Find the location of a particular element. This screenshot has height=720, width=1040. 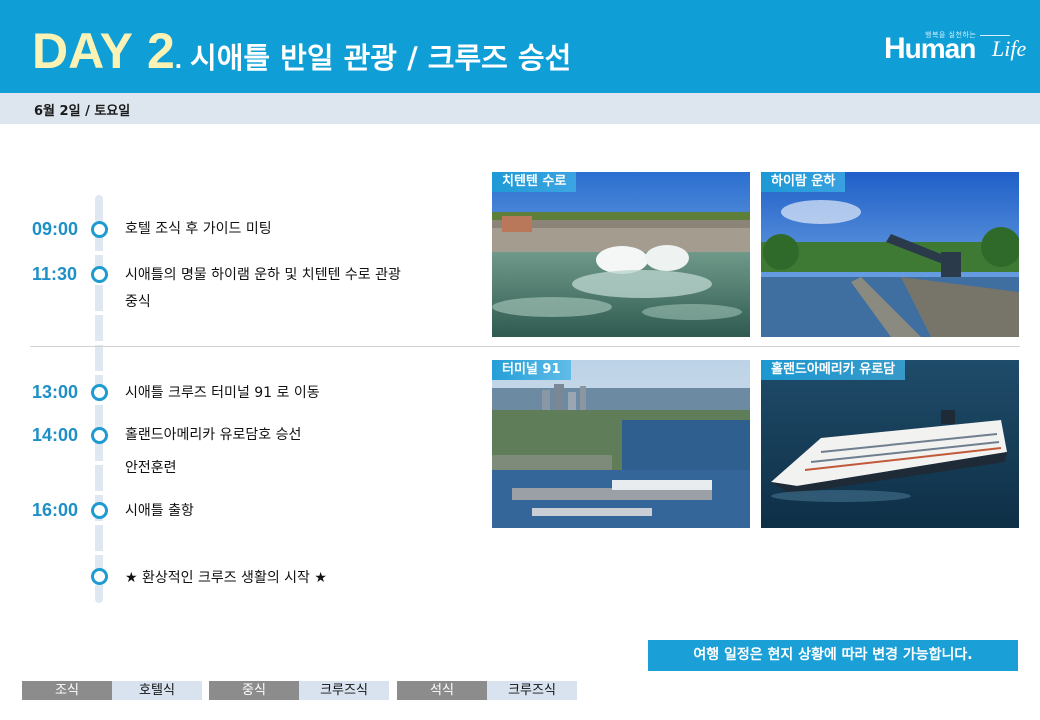

canal-bridge-photo is located at coordinates (890, 254).